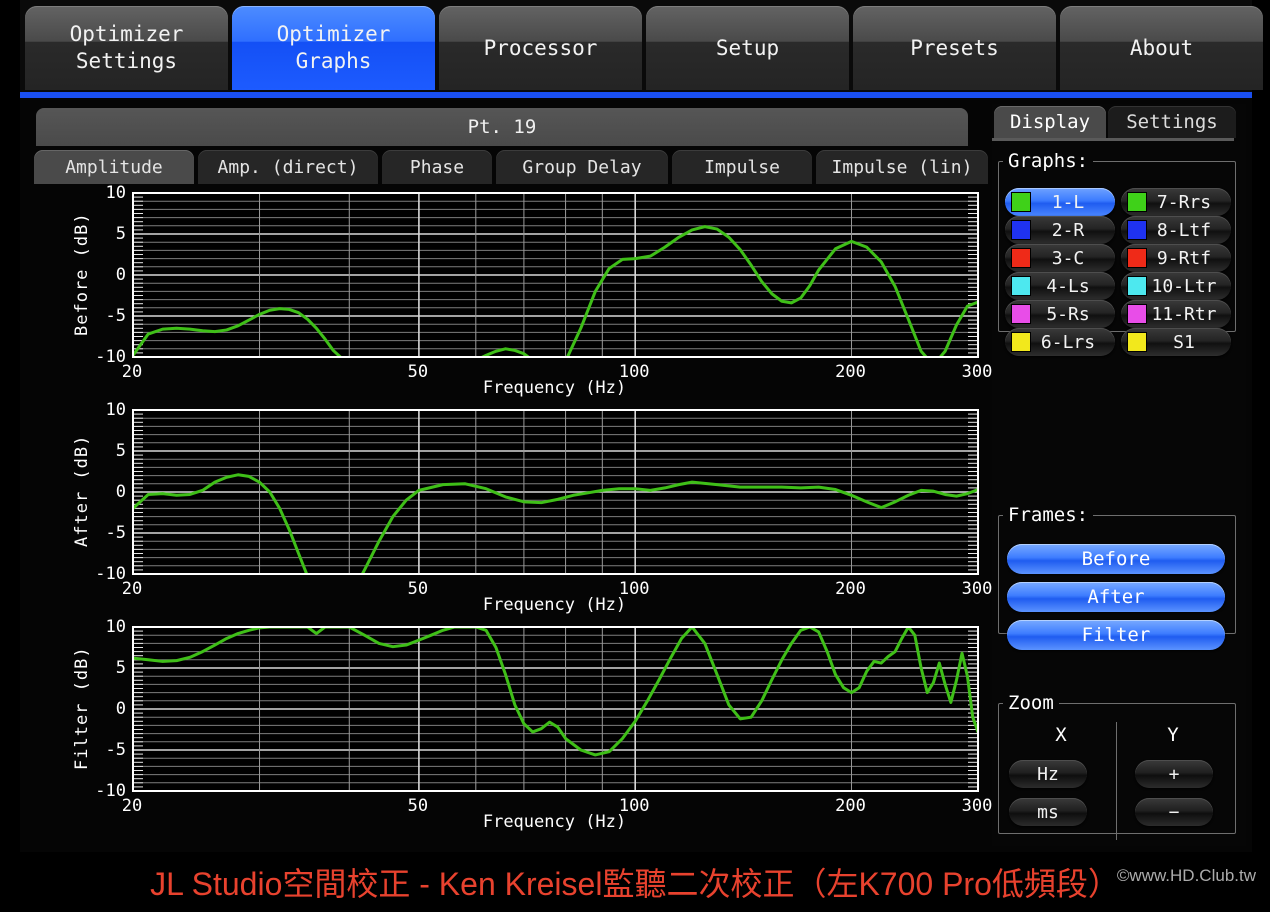 The height and width of the screenshot is (912, 1270). I want to click on right-tab-label: Display, so click(1050, 122).